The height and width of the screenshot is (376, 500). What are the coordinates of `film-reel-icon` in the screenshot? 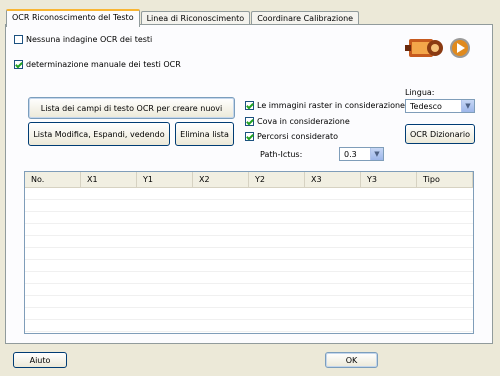 It's located at (425, 48).